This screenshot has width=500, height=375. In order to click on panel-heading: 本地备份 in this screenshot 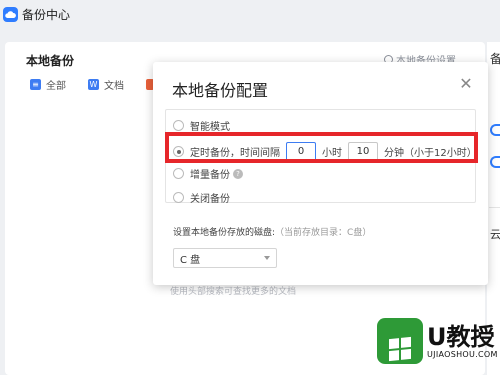, I will do `click(50, 61)`.